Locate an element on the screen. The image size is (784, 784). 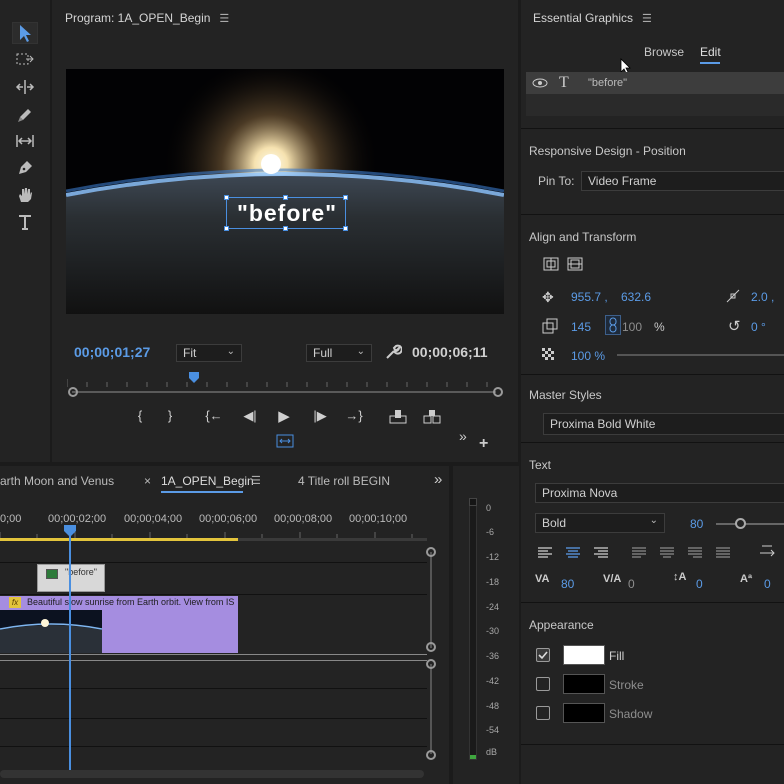
go-to-in-icon: {← is located at coordinates (214, 415).